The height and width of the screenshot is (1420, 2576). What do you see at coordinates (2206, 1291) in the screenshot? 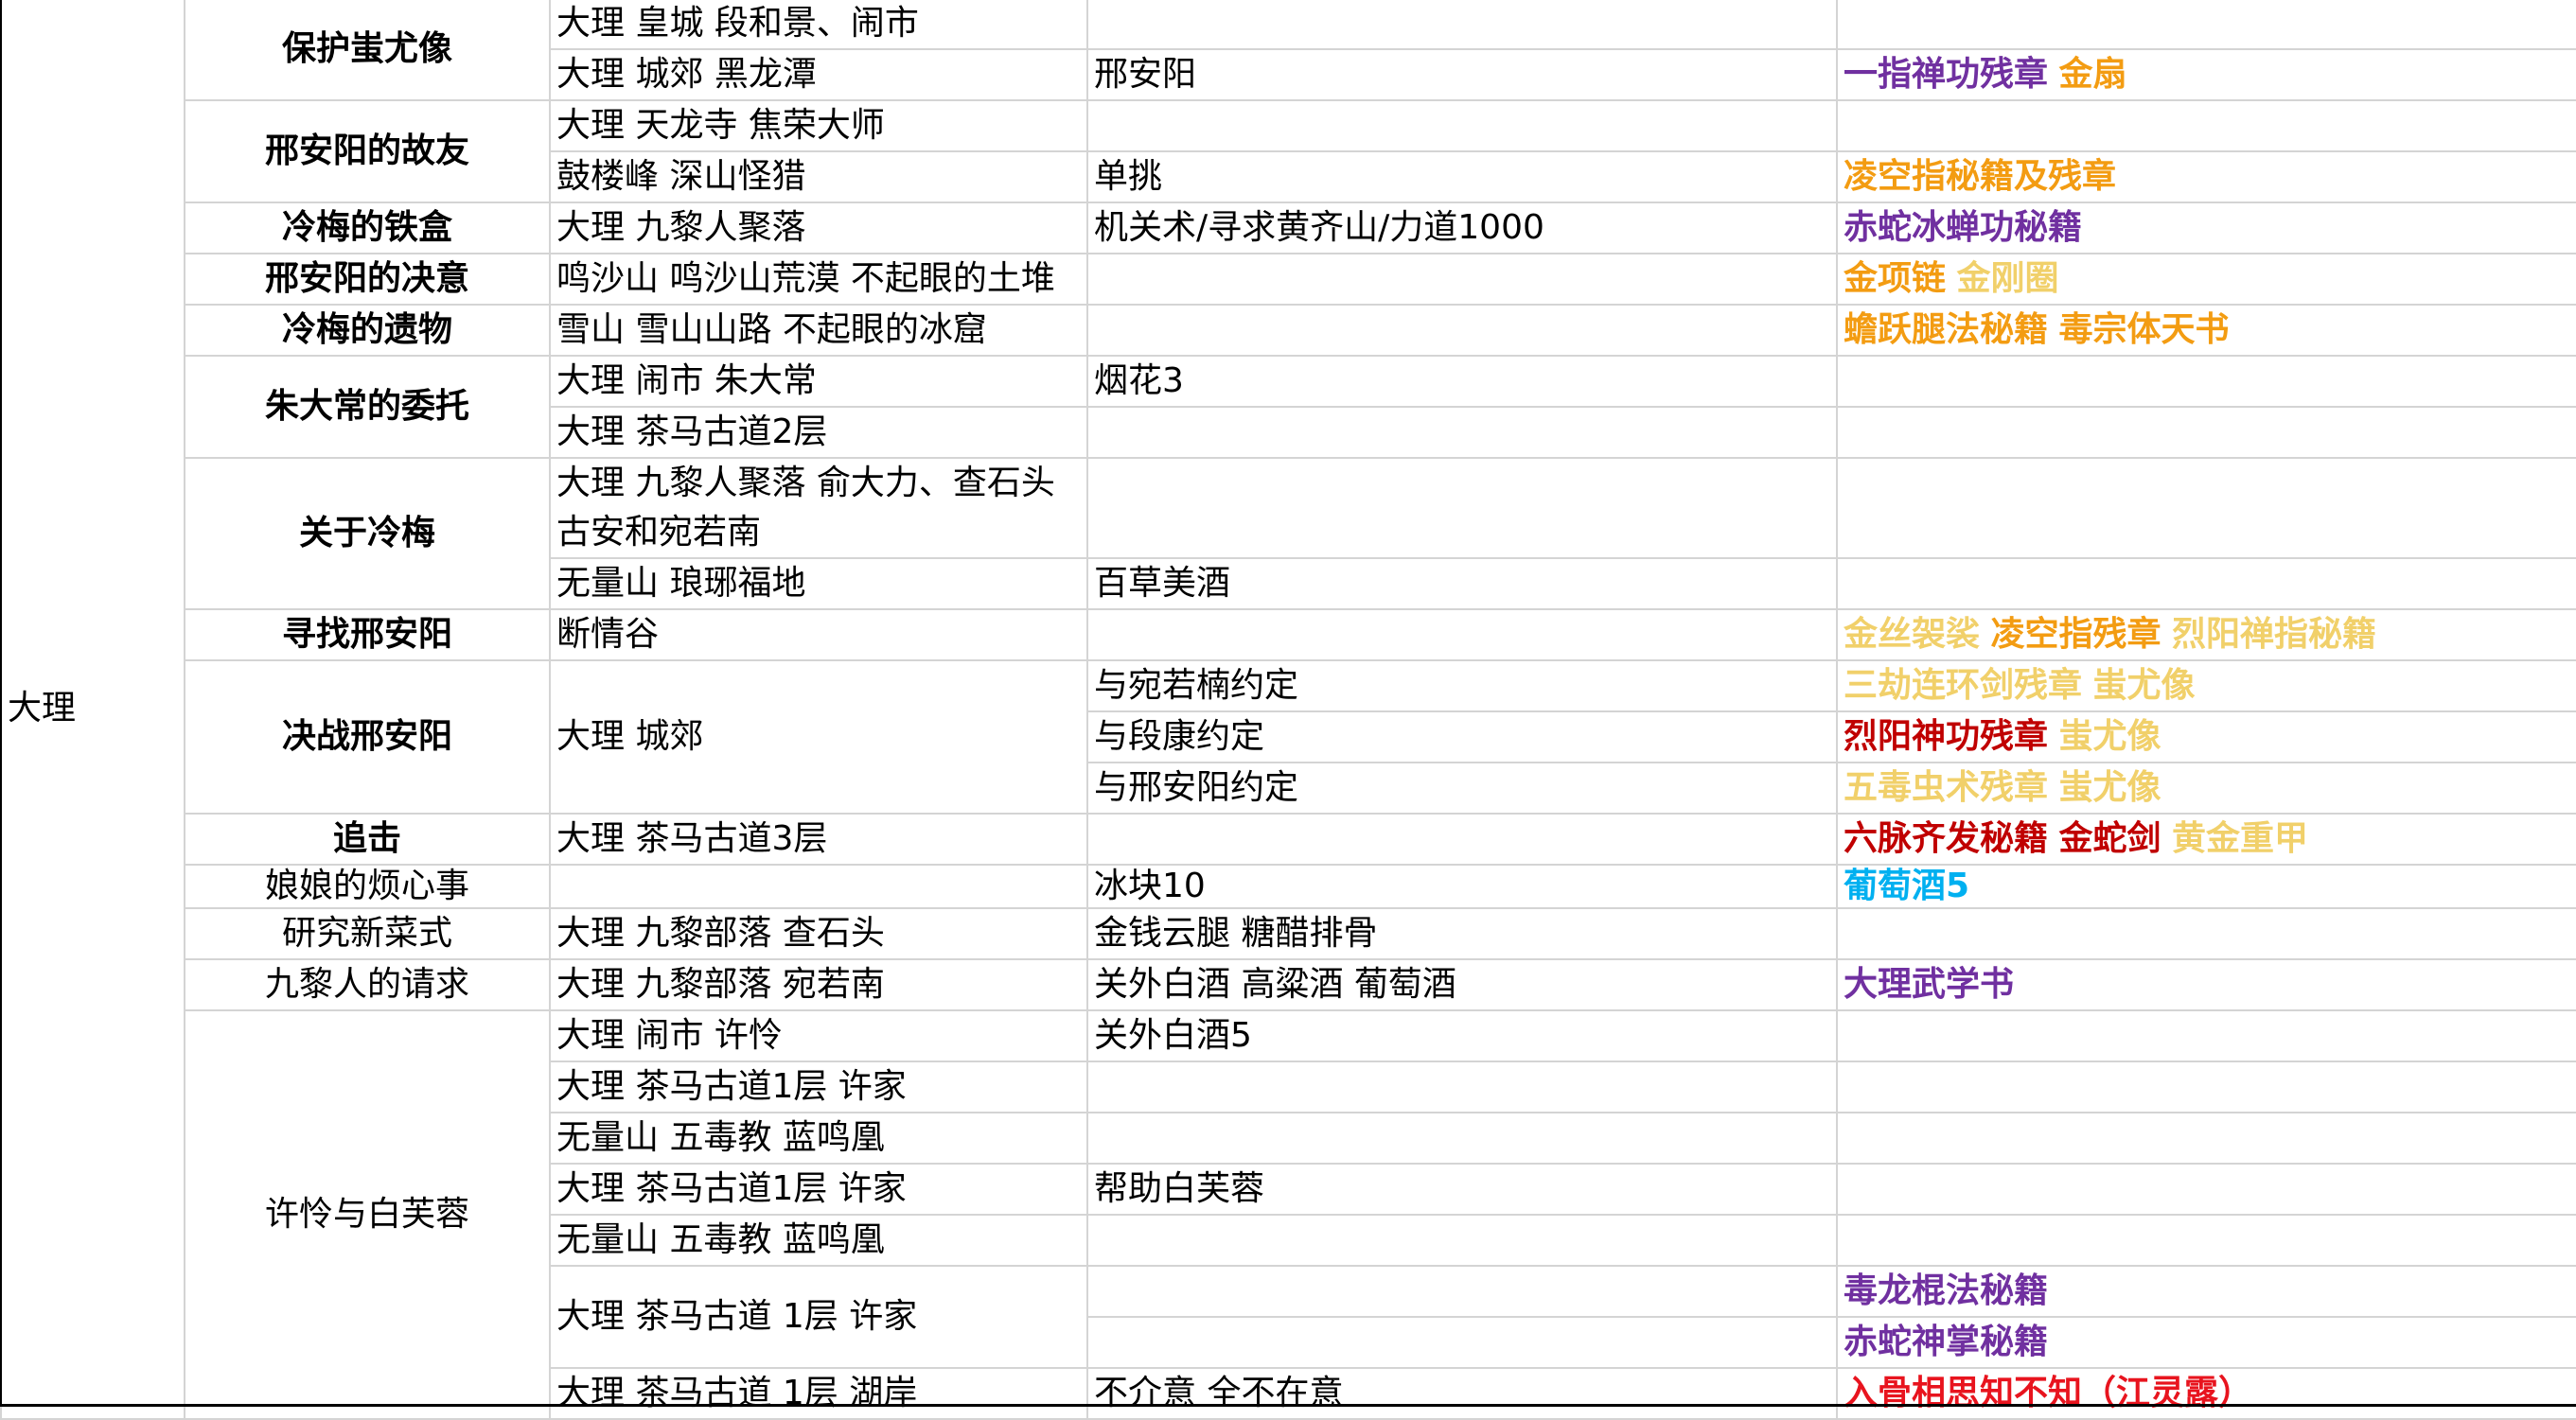
I see `reward-cell: 毒龙棍法秘籍` at bounding box center [2206, 1291].